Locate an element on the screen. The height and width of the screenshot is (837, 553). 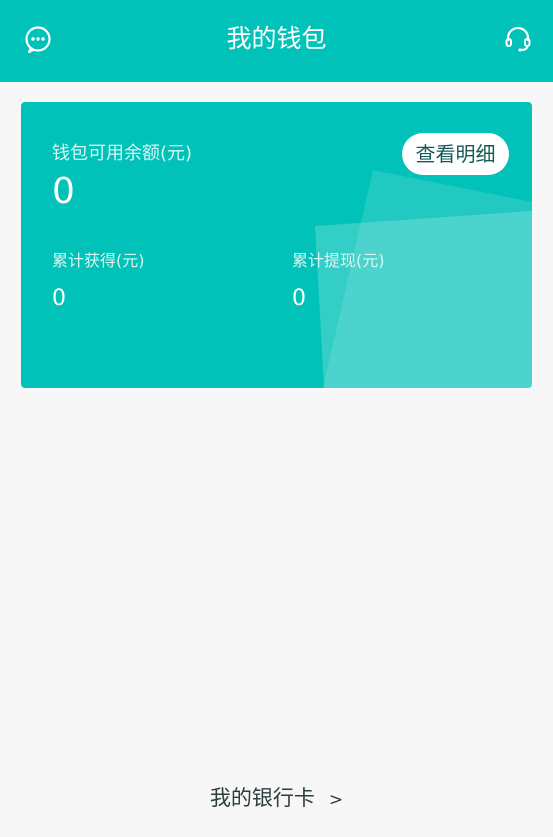
balance-value: 0 is located at coordinates (63, 191).